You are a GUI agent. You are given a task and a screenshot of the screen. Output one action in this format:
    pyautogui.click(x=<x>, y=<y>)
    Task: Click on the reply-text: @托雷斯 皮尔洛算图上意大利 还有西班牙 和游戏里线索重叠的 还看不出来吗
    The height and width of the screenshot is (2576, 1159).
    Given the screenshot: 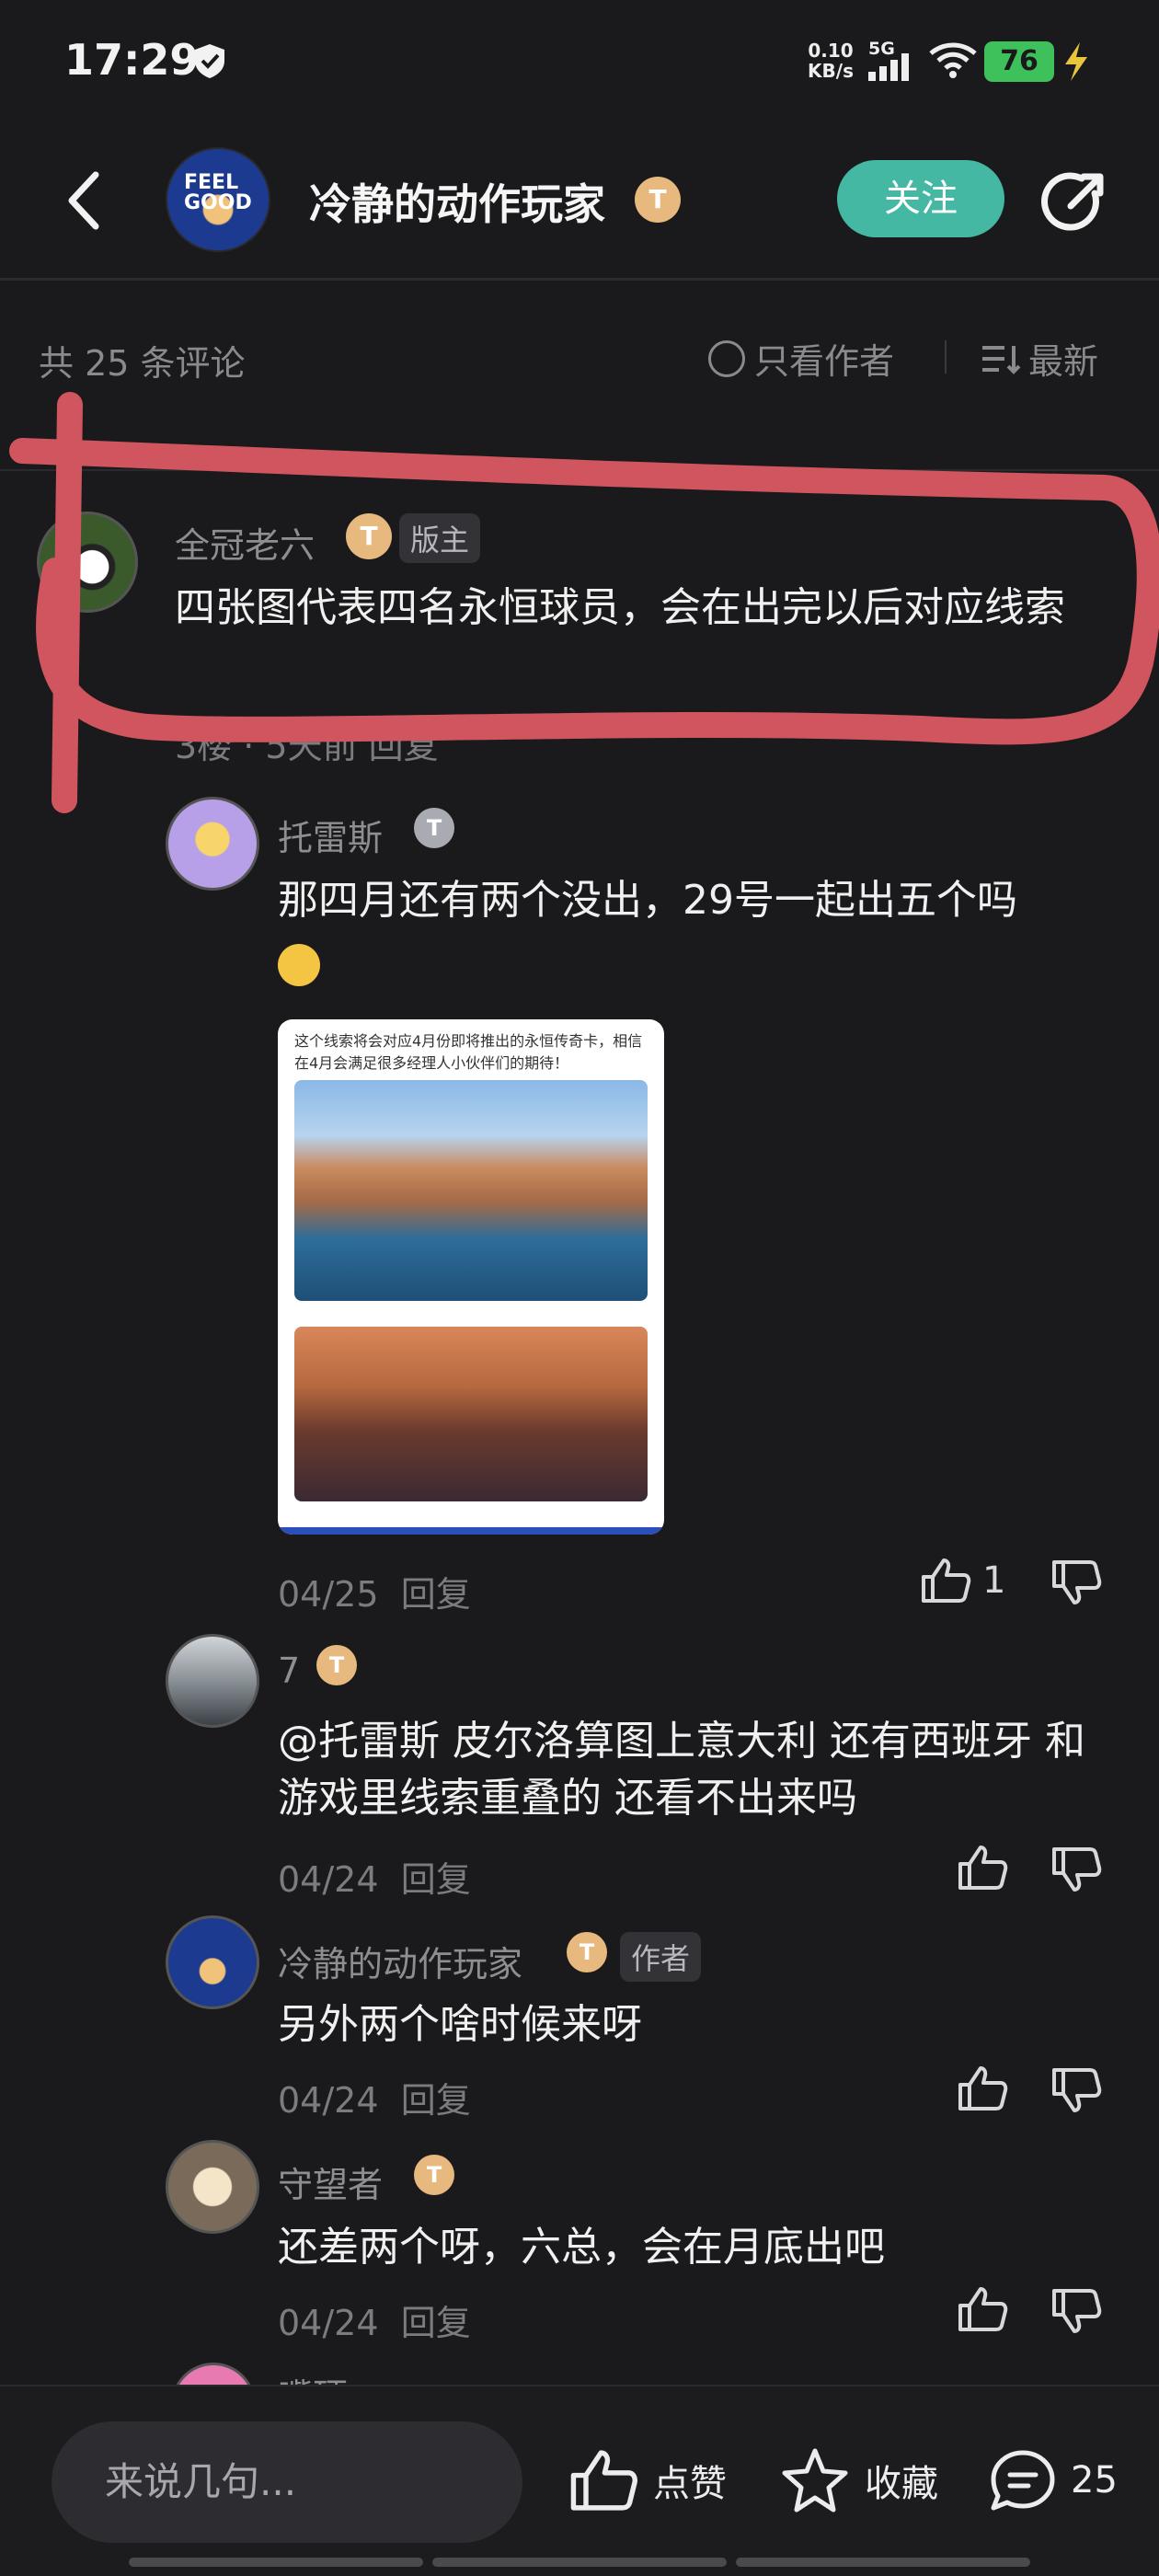 What is the action you would take?
    pyautogui.click(x=681, y=1770)
    